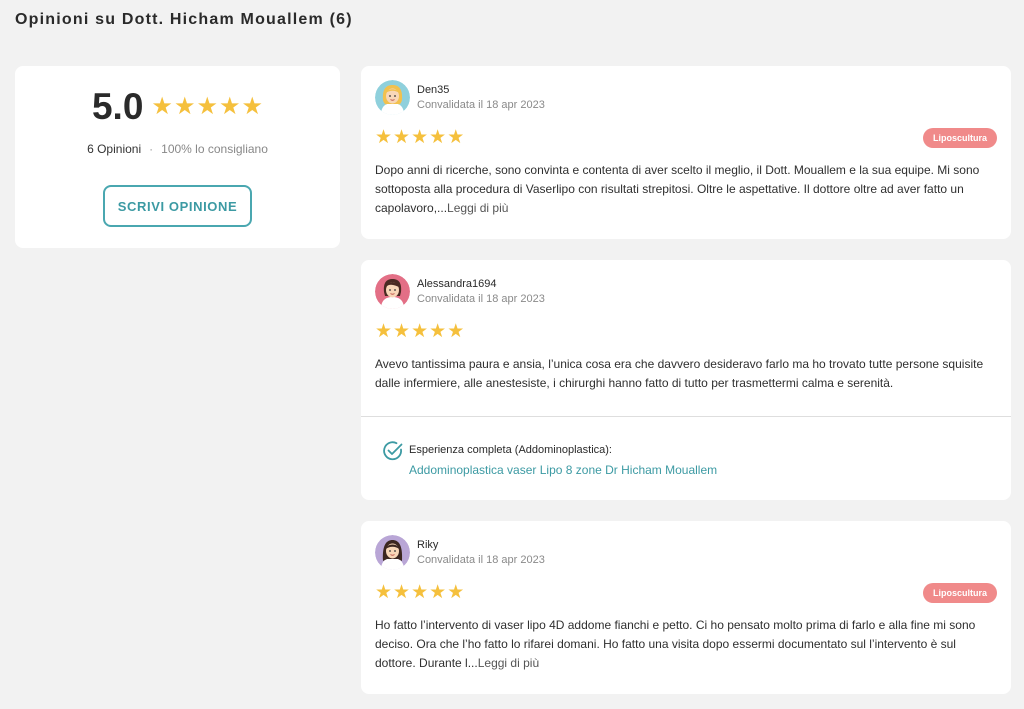 This screenshot has height=709, width=1024. Describe the element at coordinates (510, 450) in the screenshot. I see `experience-label: Esperienza completa (Addominoplastica):` at that location.